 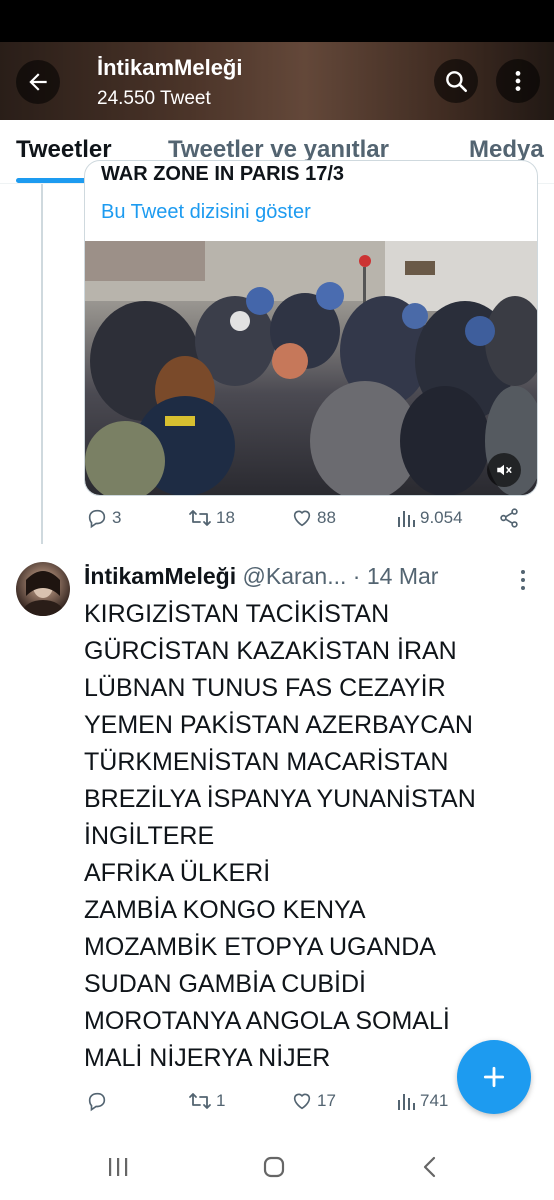 What do you see at coordinates (42, 364) in the screenshot?
I see `thread-connector-line` at bounding box center [42, 364].